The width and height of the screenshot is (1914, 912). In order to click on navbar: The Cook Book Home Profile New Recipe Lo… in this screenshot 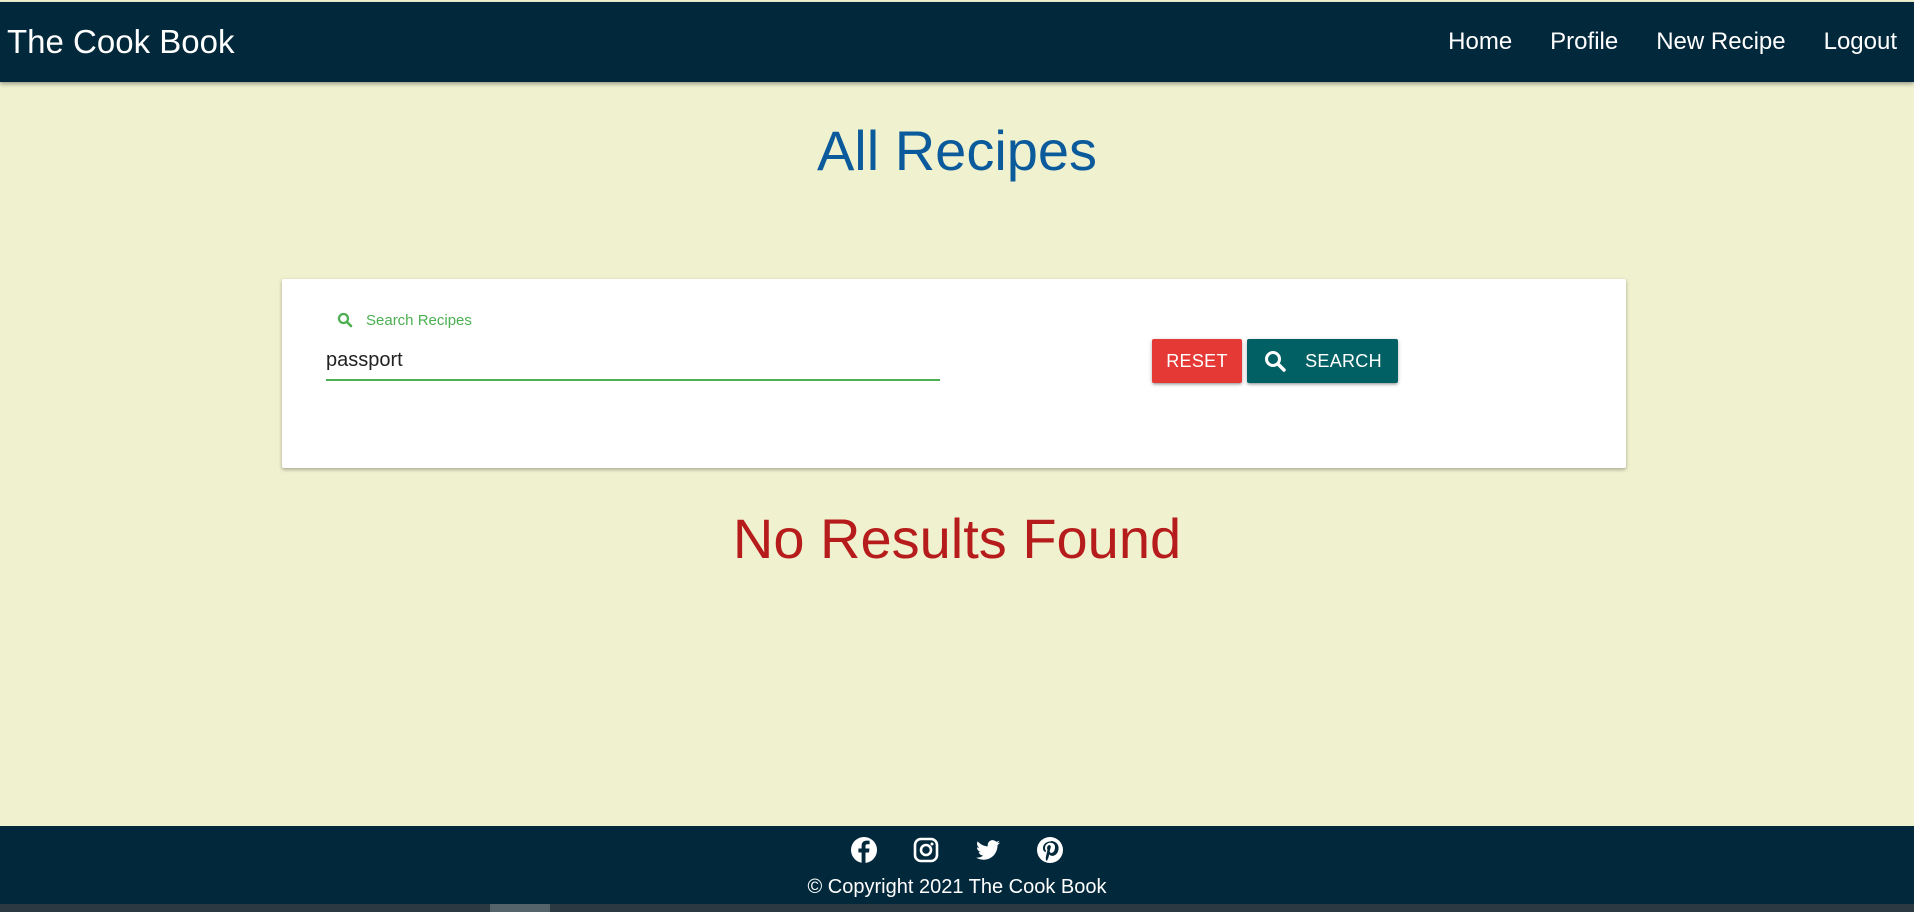, I will do `click(957, 42)`.